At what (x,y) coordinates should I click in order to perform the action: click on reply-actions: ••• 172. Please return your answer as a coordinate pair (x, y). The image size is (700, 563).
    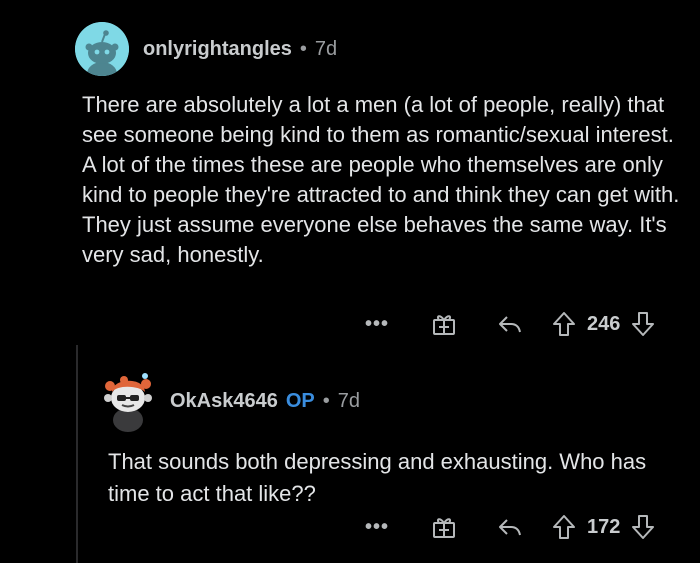
    Looking at the image, I should click on (510, 527).